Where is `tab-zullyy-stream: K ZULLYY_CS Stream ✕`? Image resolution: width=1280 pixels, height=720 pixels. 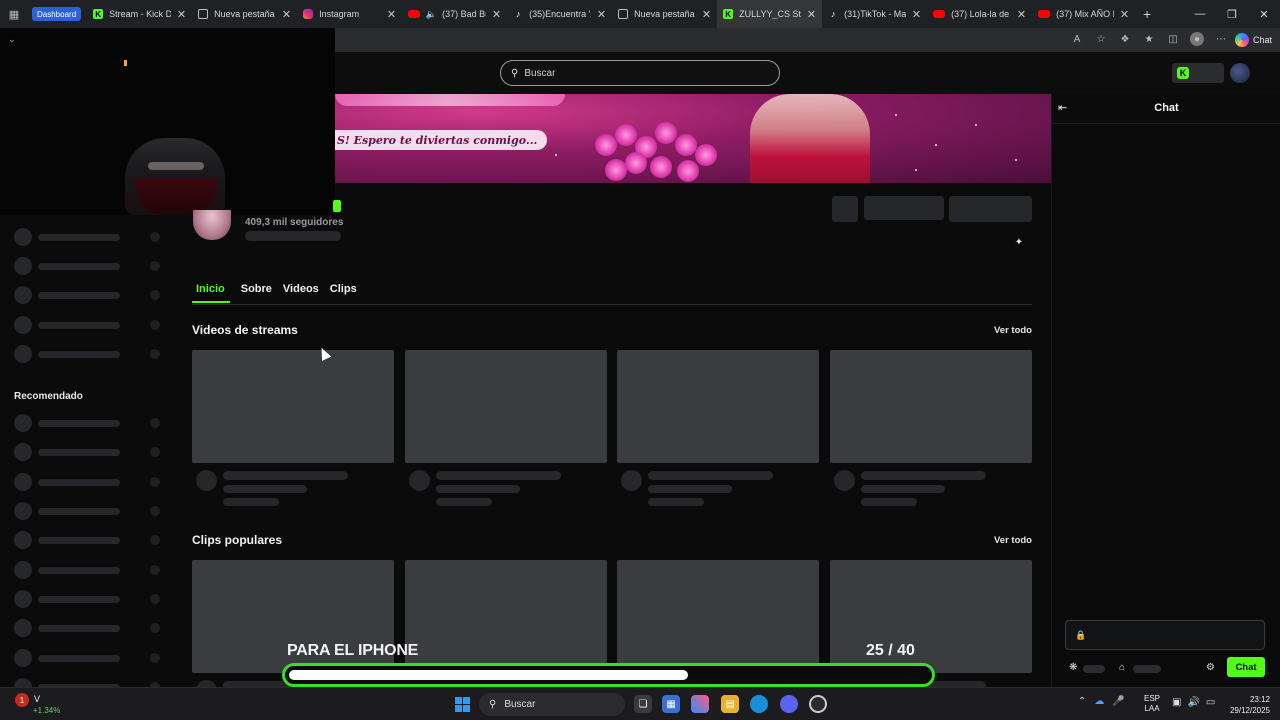 tab-zullyy-stream: K ZULLYY_CS Stream ✕ is located at coordinates (770, 14).